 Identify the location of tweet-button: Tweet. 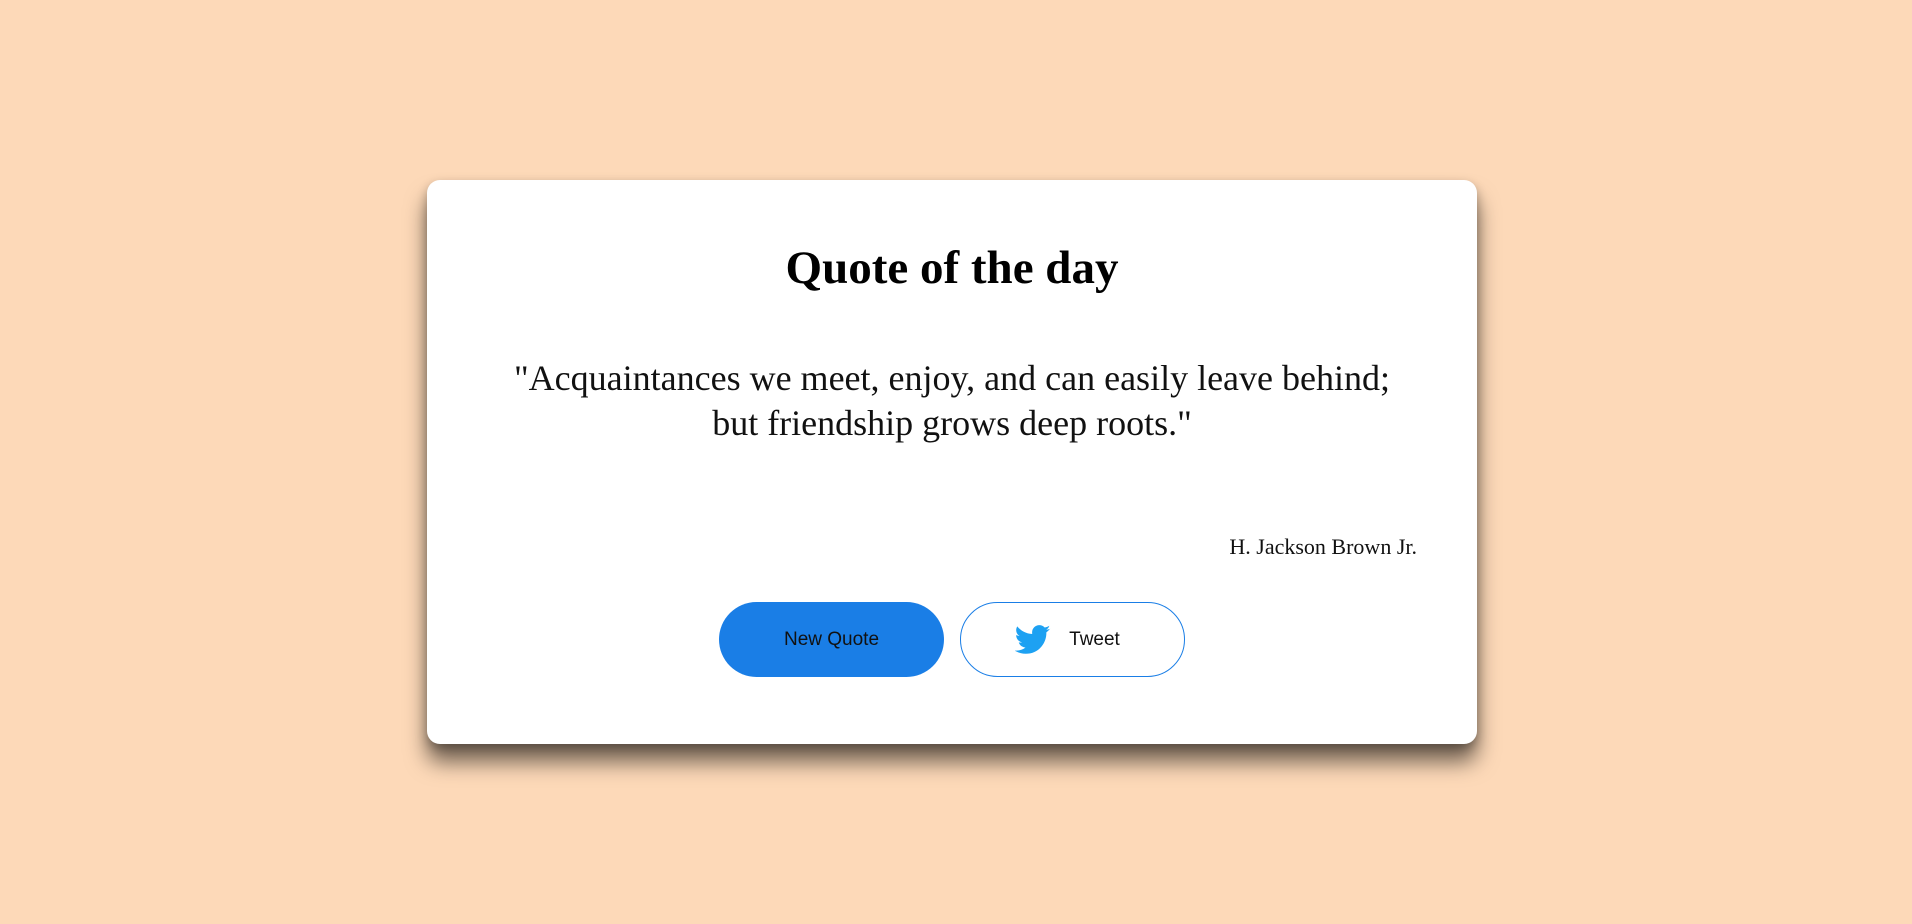
(1072, 639).